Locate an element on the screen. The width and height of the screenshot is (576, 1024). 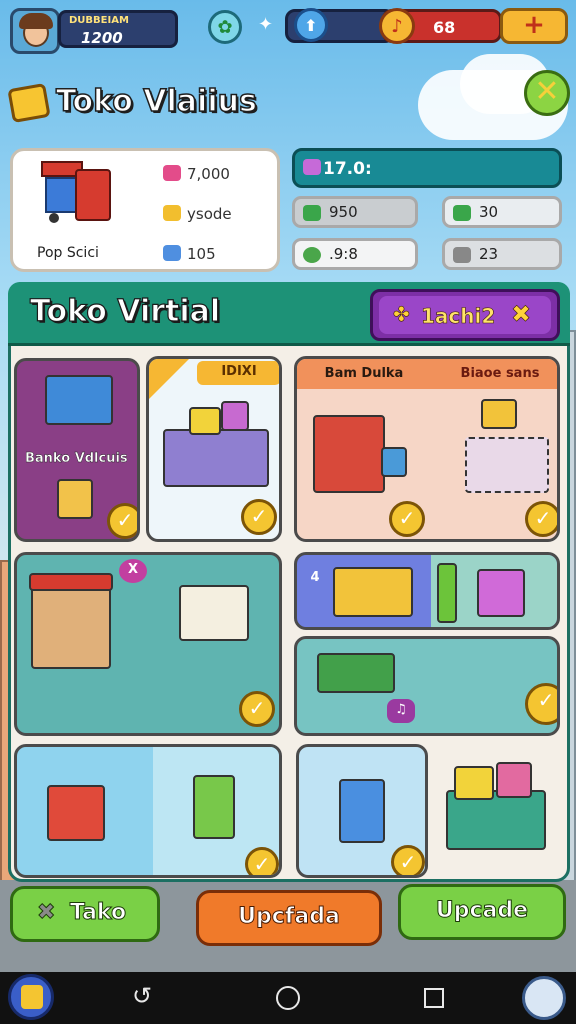
home-shortcut is located at coordinates (31, 997).